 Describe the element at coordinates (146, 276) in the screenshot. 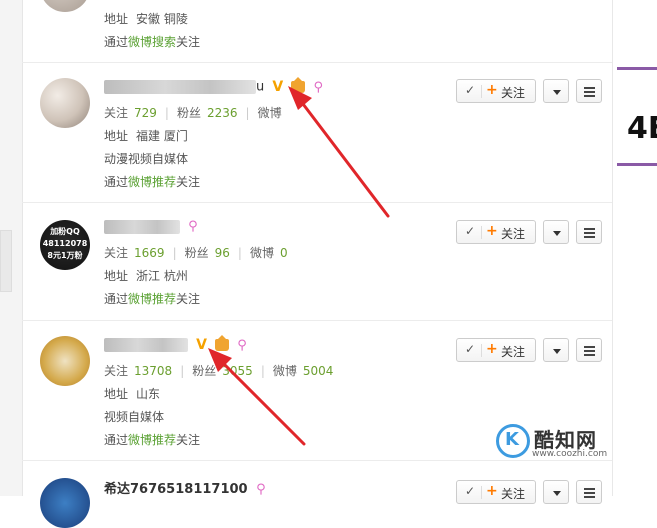

I see `user-location: 地址 浙江 杭州` at that location.